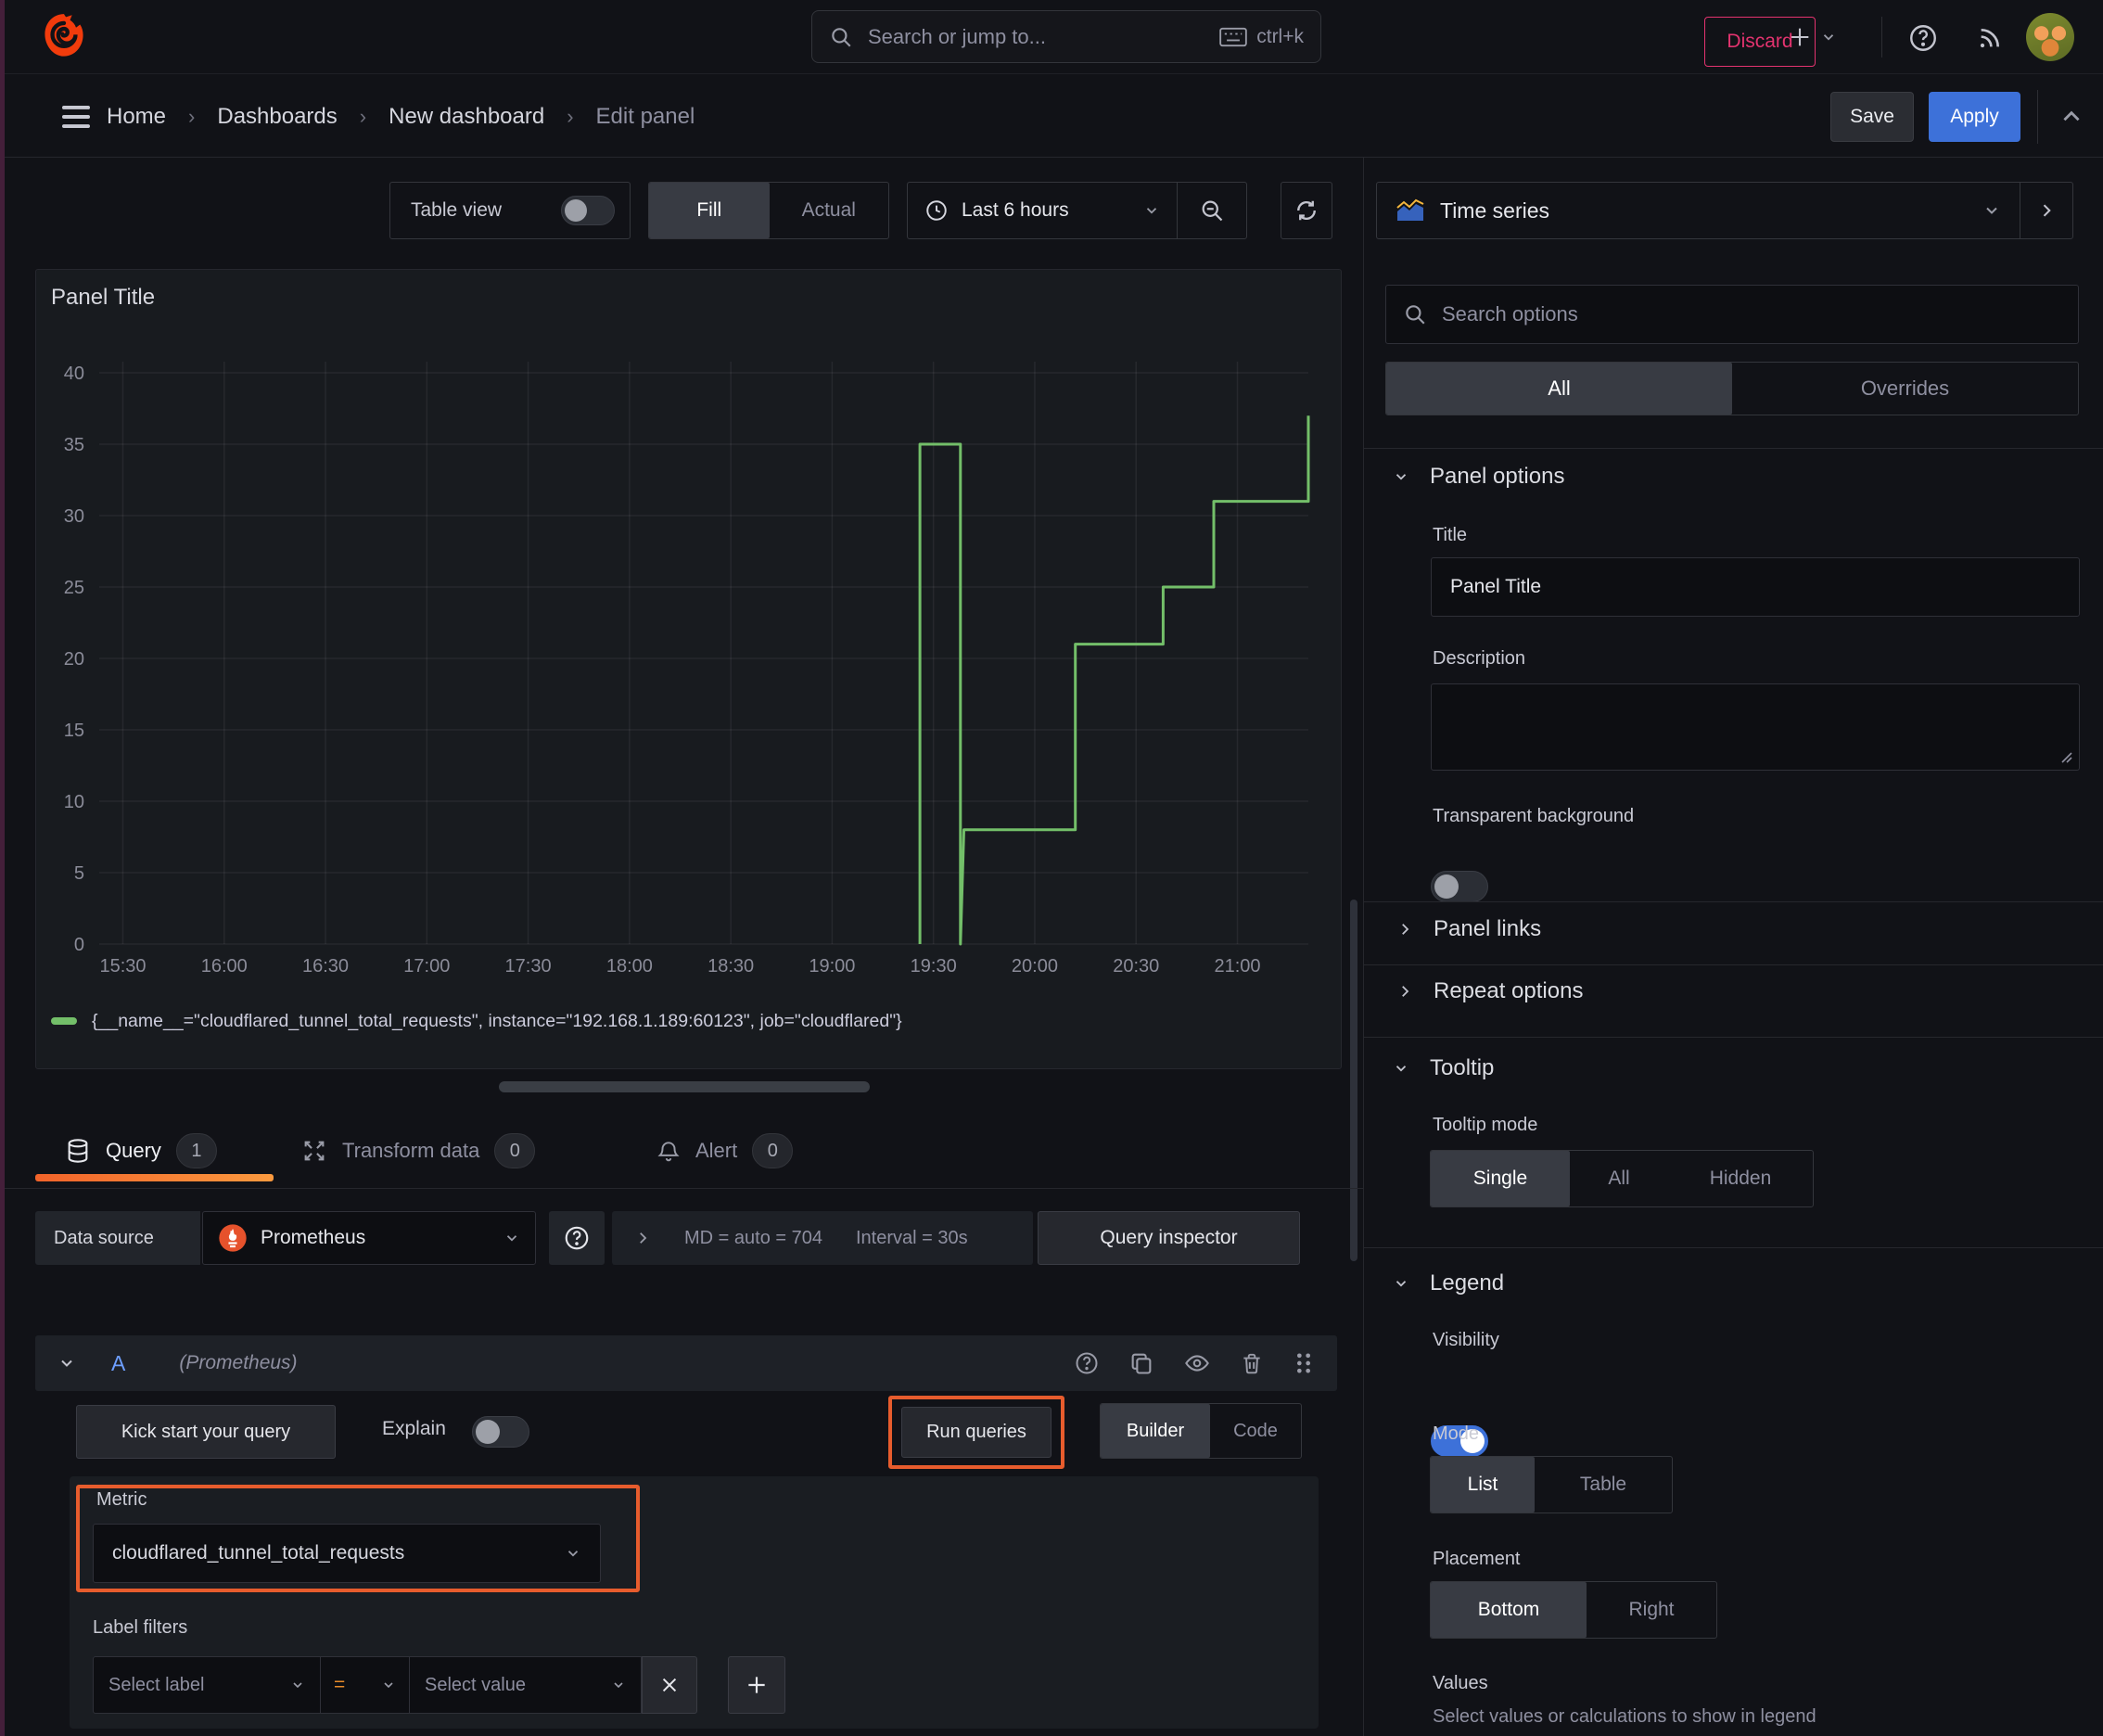 Image resolution: width=2103 pixels, height=1736 pixels. I want to click on builder-code-switch: Builder Code, so click(1201, 1431).